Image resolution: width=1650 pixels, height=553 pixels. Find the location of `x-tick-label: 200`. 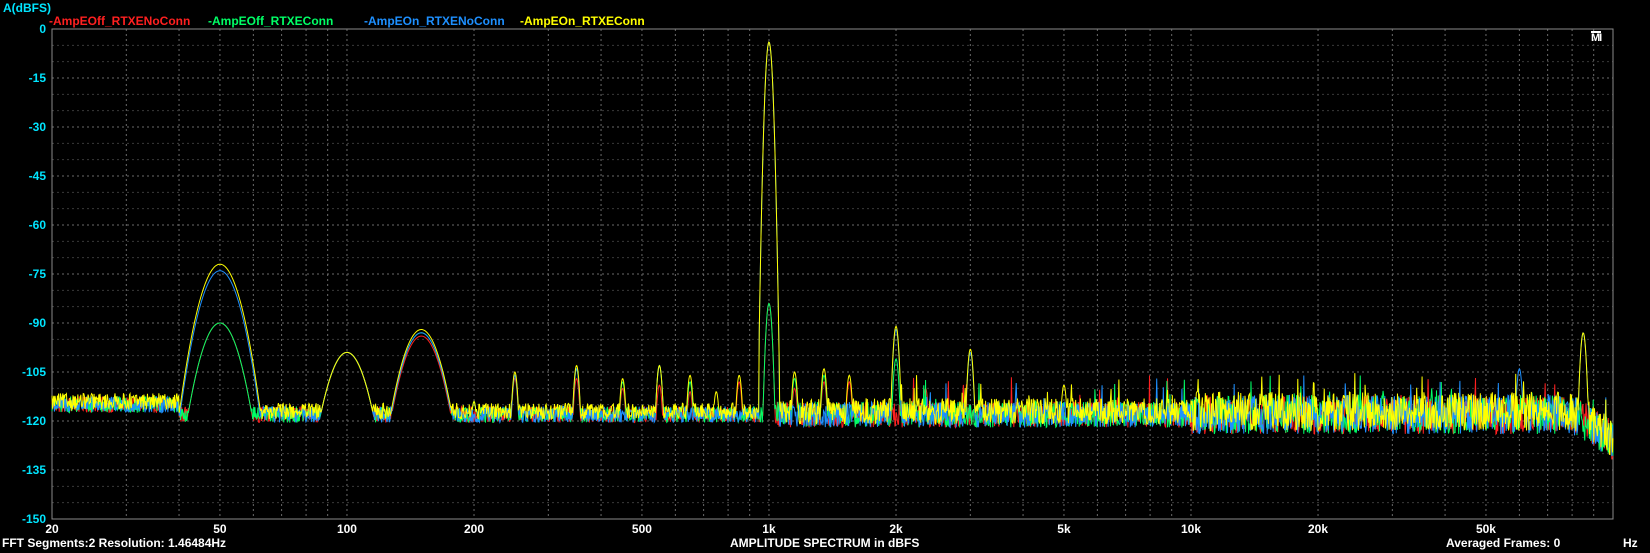

x-tick-label: 200 is located at coordinates (474, 529).